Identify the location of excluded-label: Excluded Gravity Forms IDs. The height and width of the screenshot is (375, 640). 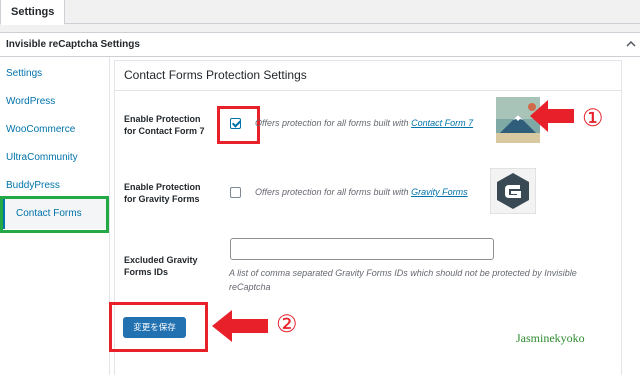
(161, 266).